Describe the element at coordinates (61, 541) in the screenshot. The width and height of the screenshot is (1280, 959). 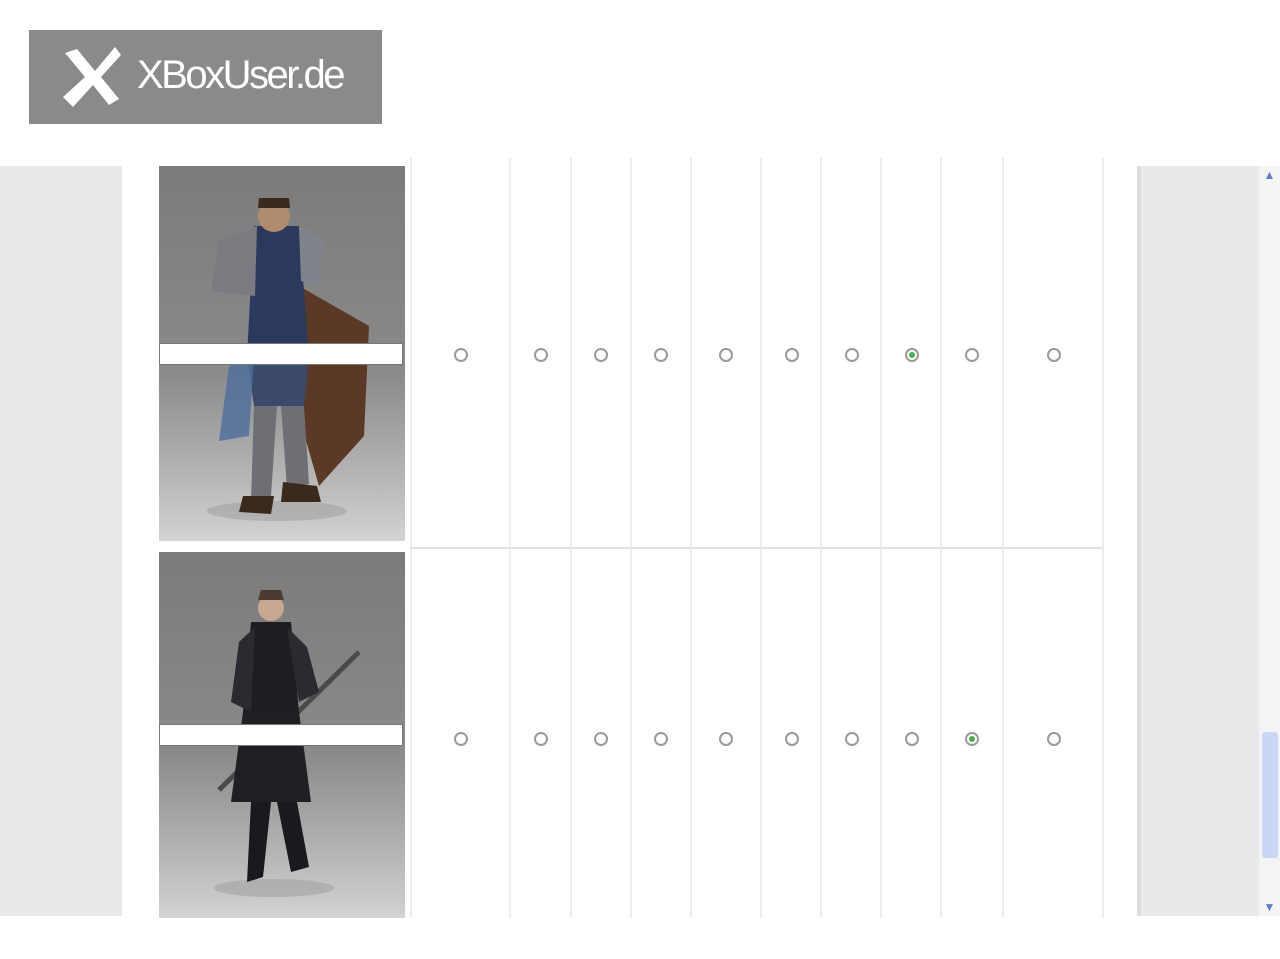
I see `left-panel` at that location.